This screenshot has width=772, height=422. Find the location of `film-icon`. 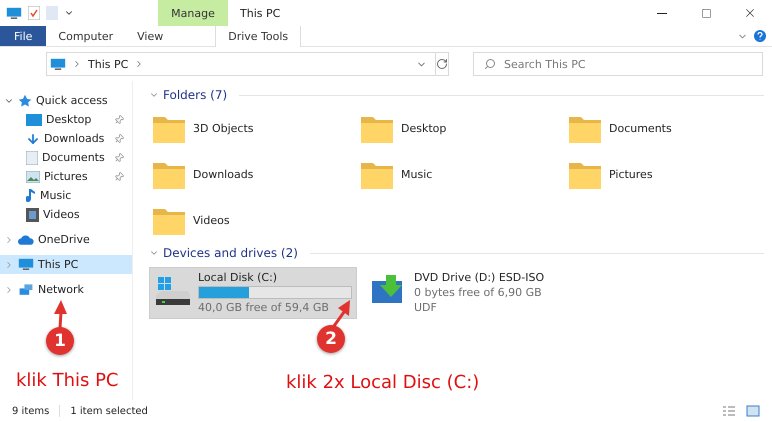

film-icon is located at coordinates (32, 215).